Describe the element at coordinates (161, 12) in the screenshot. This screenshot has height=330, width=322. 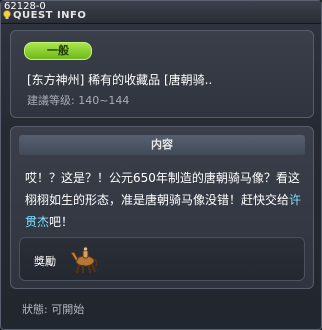
I see `window-header: 62128-0 QUEST INFO` at that location.